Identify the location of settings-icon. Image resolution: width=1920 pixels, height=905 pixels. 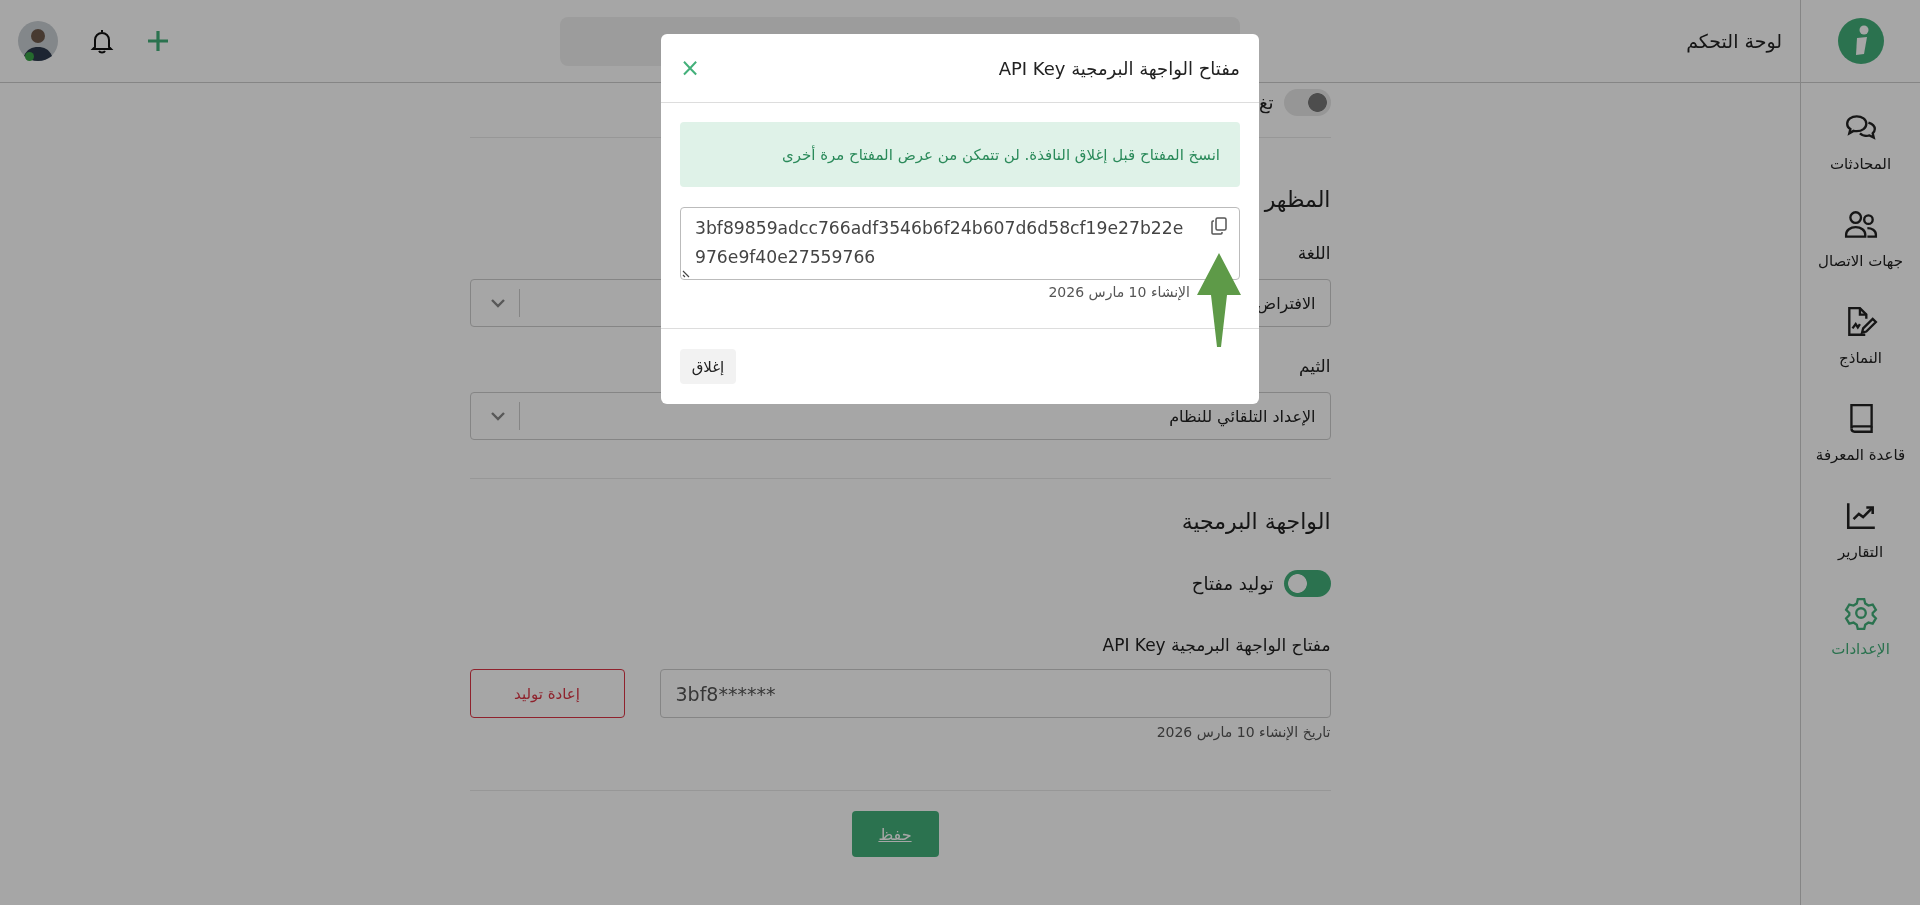
(1860, 613).